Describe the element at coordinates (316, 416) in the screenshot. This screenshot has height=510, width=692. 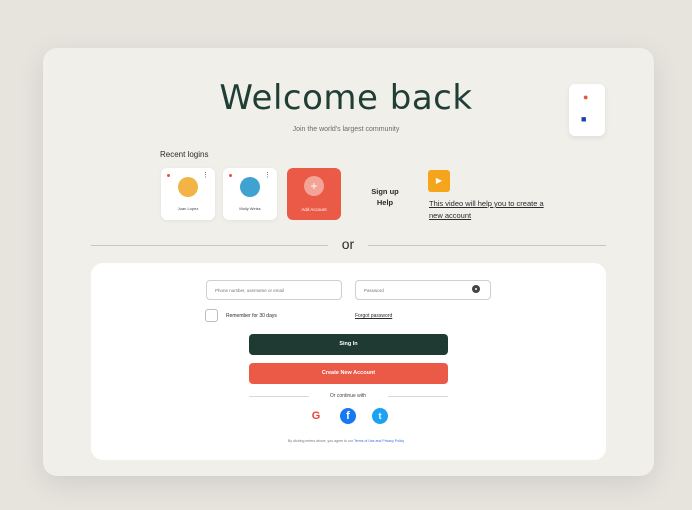
I see `google-icon: G` at that location.